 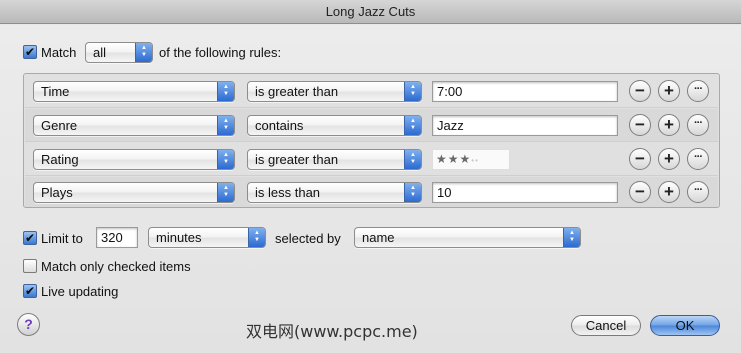 I want to click on match-label: Match, so click(x=59, y=52).